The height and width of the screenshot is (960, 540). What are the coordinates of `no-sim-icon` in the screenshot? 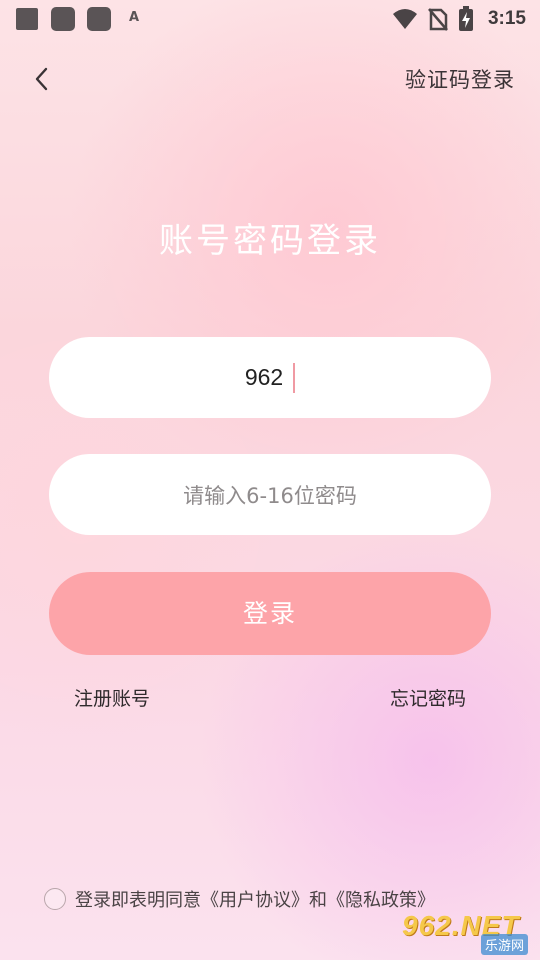 It's located at (438, 19).